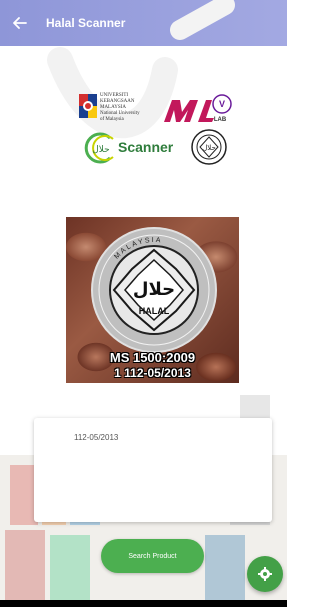  Describe the element at coordinates (152, 373) in the screenshot. I see `certificate-number: 1 112-05/2013` at that location.